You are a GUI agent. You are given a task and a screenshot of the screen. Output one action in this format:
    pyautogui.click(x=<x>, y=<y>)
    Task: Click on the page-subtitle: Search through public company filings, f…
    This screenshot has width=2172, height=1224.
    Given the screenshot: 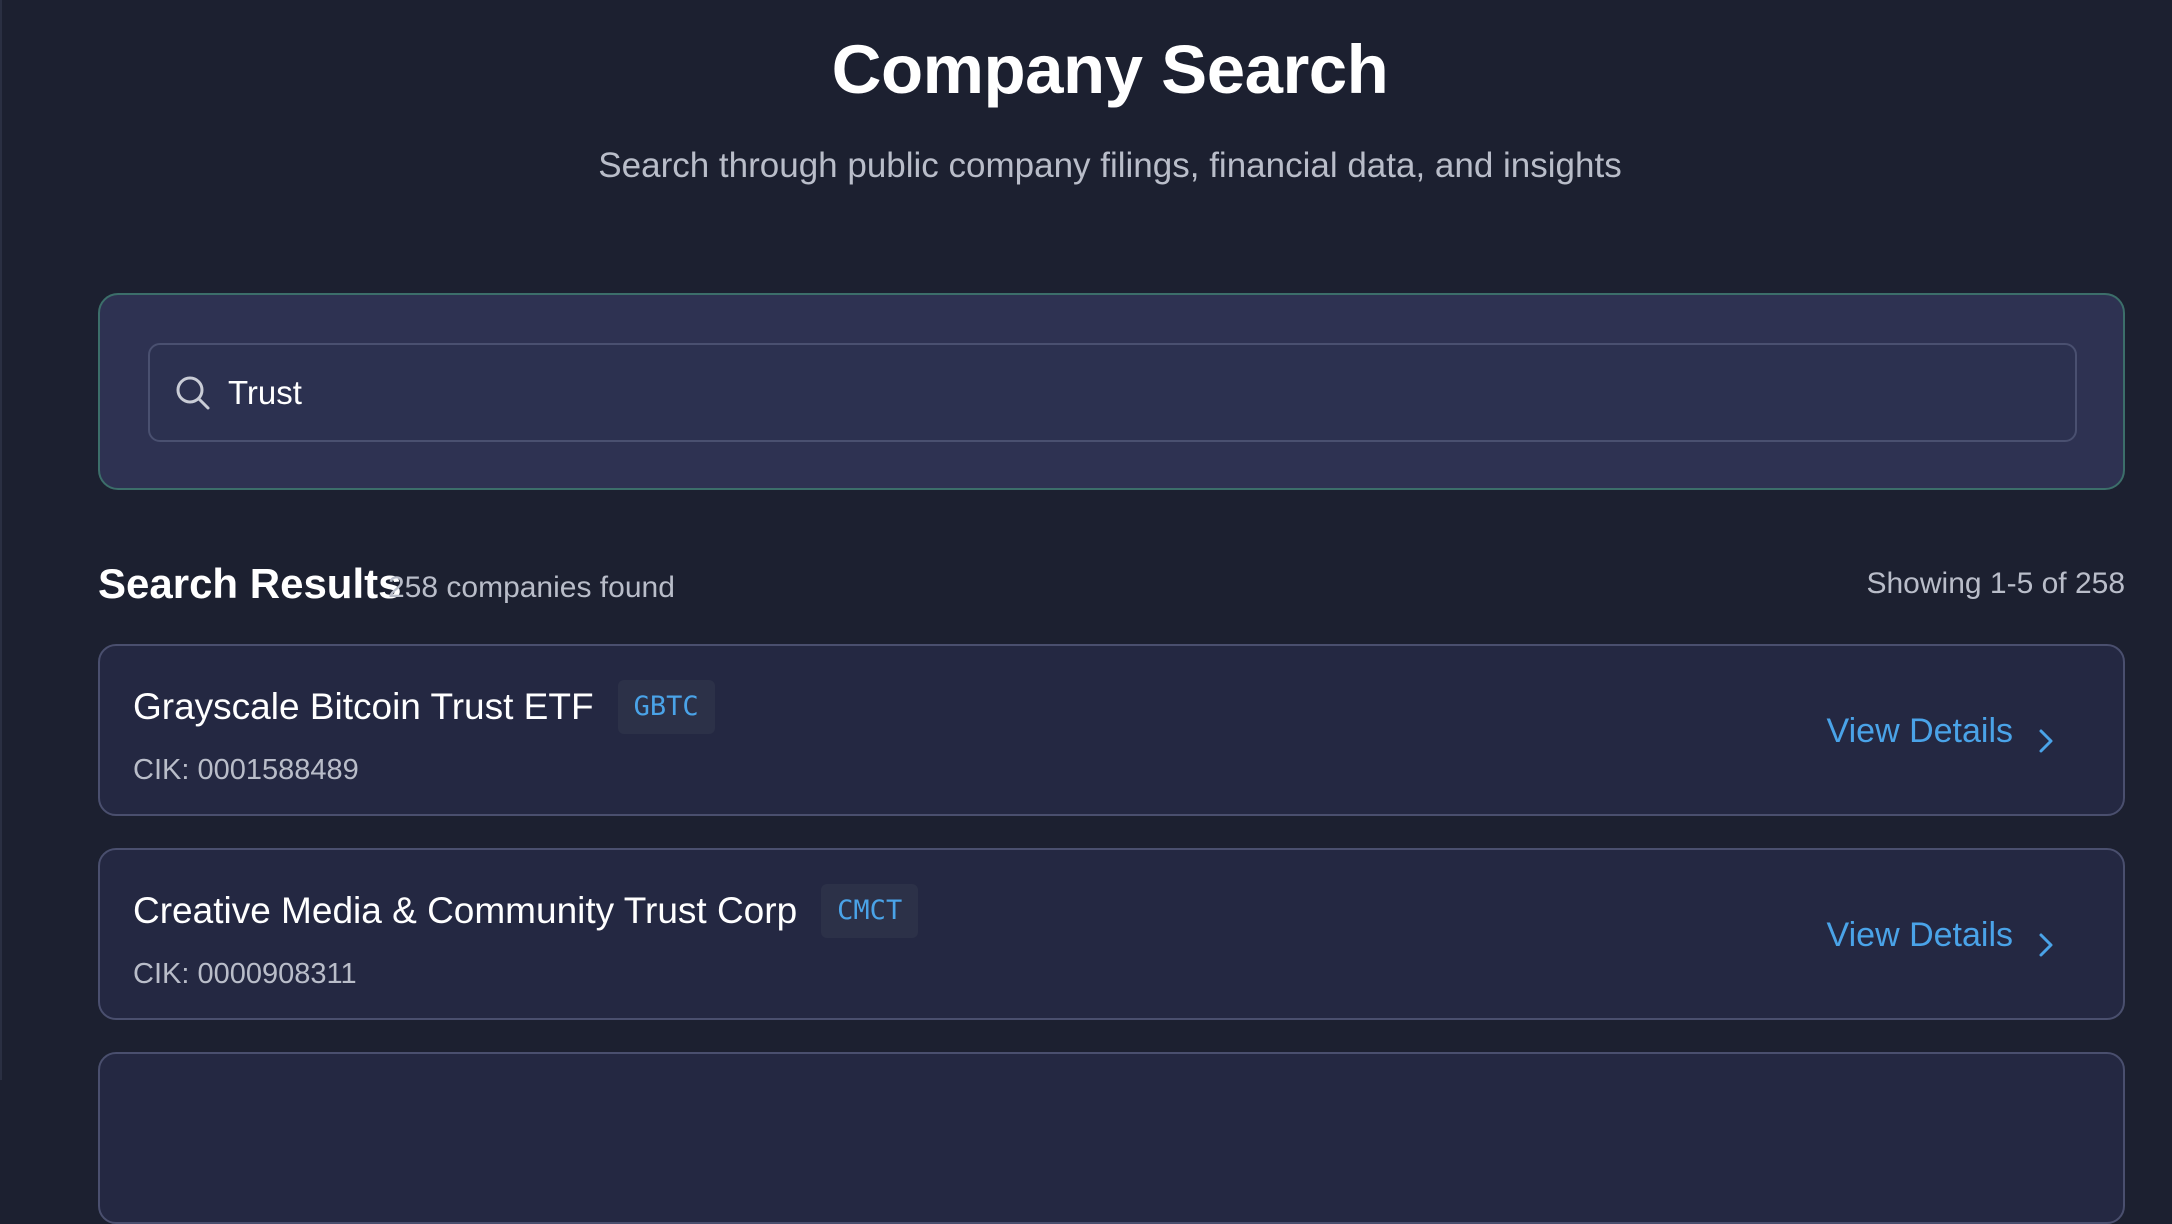 What is the action you would take?
    pyautogui.click(x=1110, y=165)
    